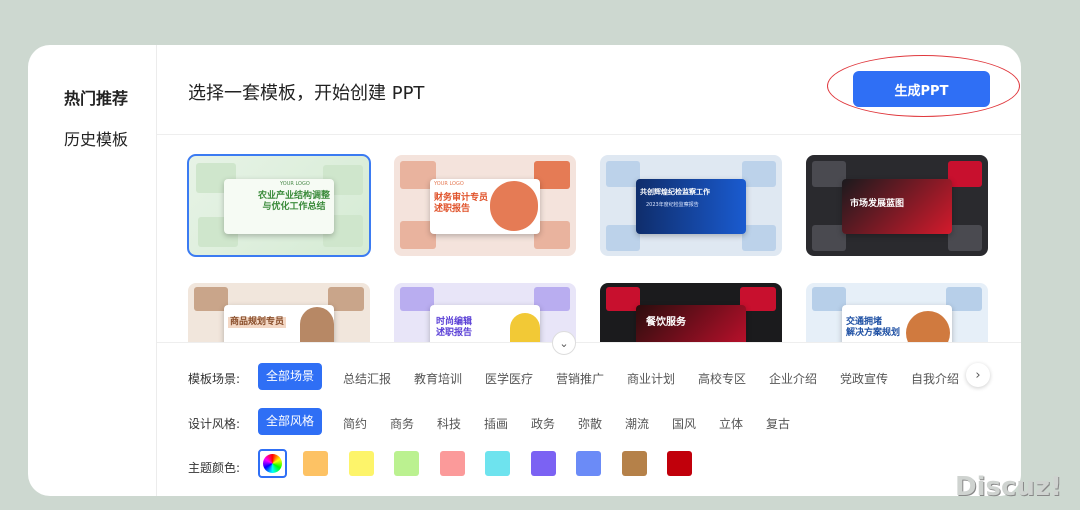  Describe the element at coordinates (935, 378) in the screenshot. I see `scene-chip: 自我介绍` at that location.